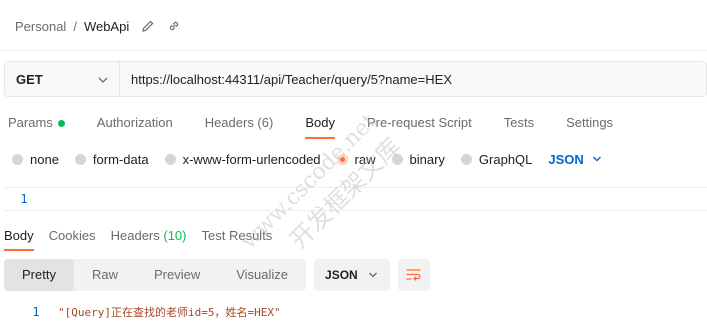 Image resolution: width=707 pixels, height=333 pixels. I want to click on response-tab-body: Body, so click(19, 240).